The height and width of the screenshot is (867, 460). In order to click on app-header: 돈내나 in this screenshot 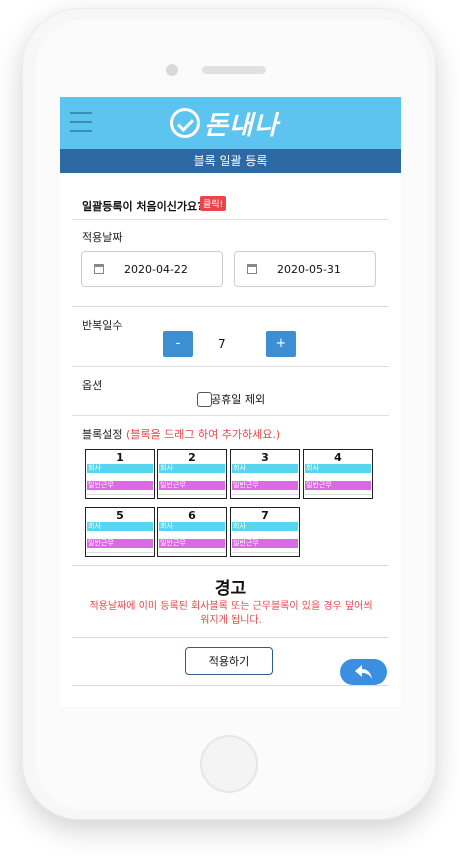, I will do `click(230, 123)`.